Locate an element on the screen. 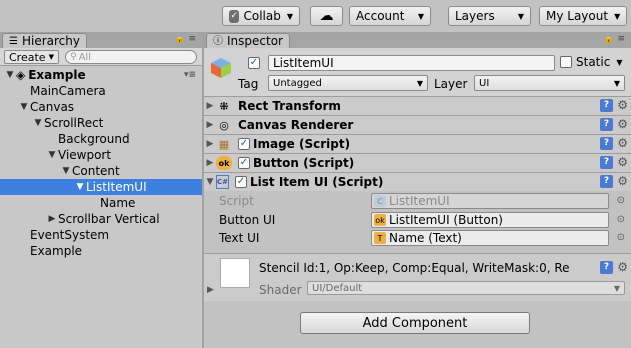 This screenshot has width=631, height=348. component-header: ▶ ▦ ✓ Image (Script)? ⚙ is located at coordinates (417, 143).